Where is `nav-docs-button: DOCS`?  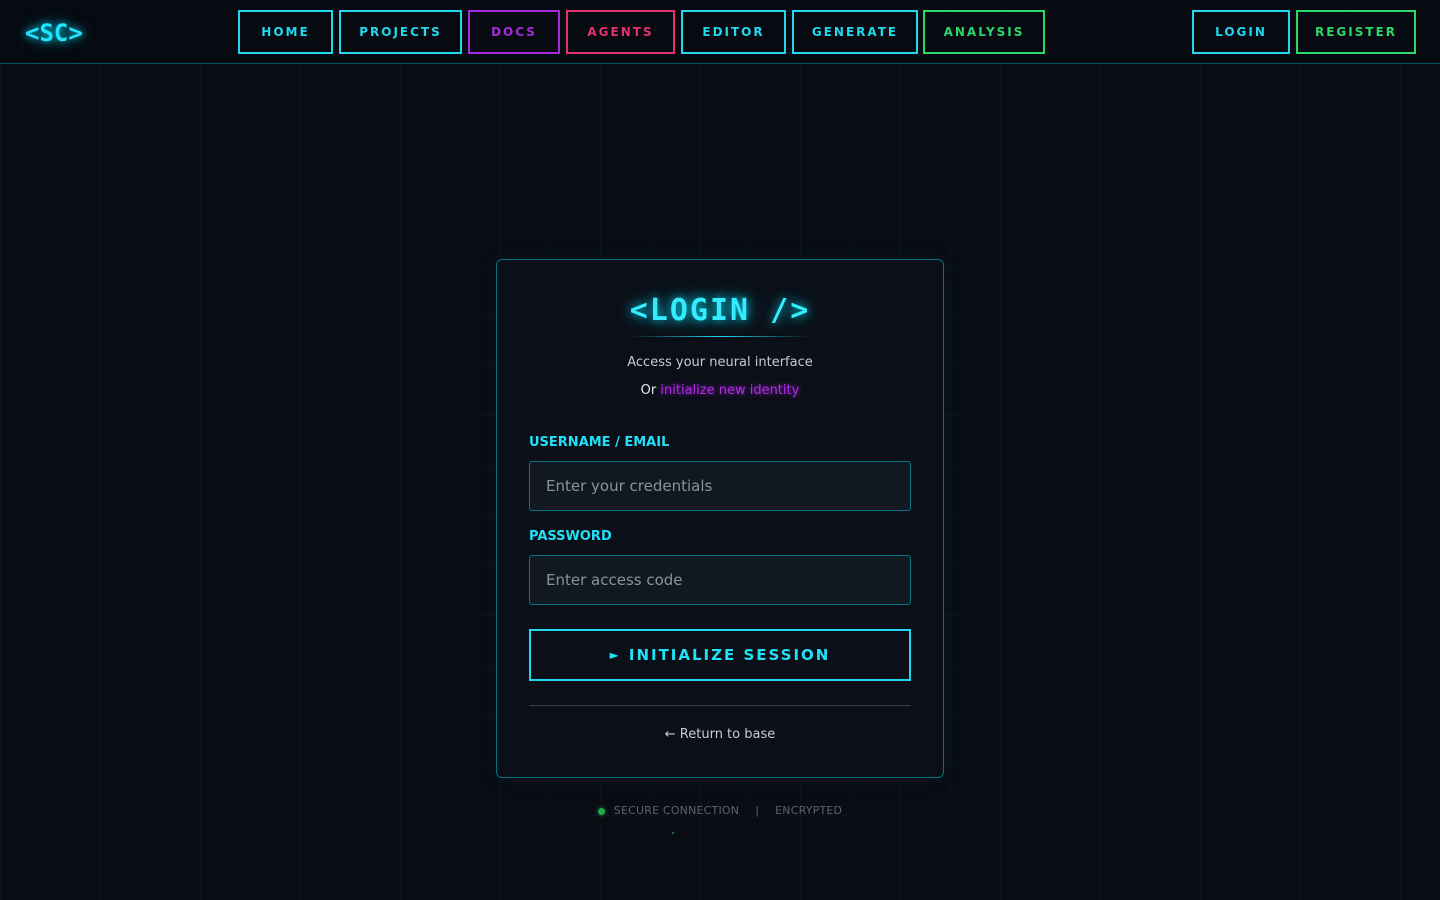
nav-docs-button: DOCS is located at coordinates (514, 32).